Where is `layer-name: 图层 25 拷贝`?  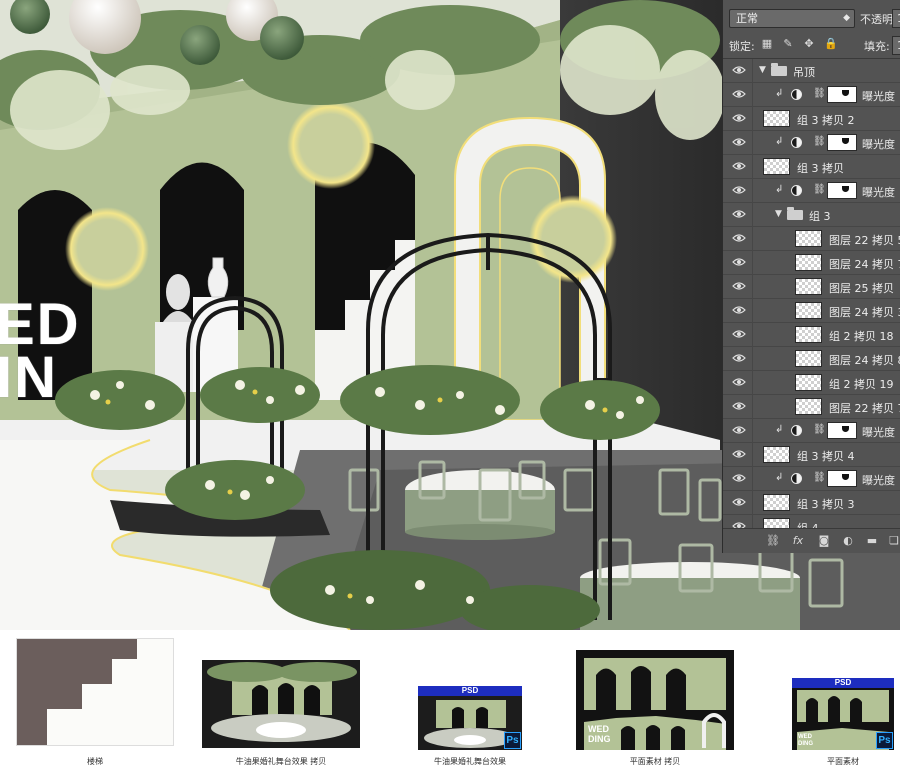
layer-name: 图层 25 拷贝 is located at coordinates (861, 288).